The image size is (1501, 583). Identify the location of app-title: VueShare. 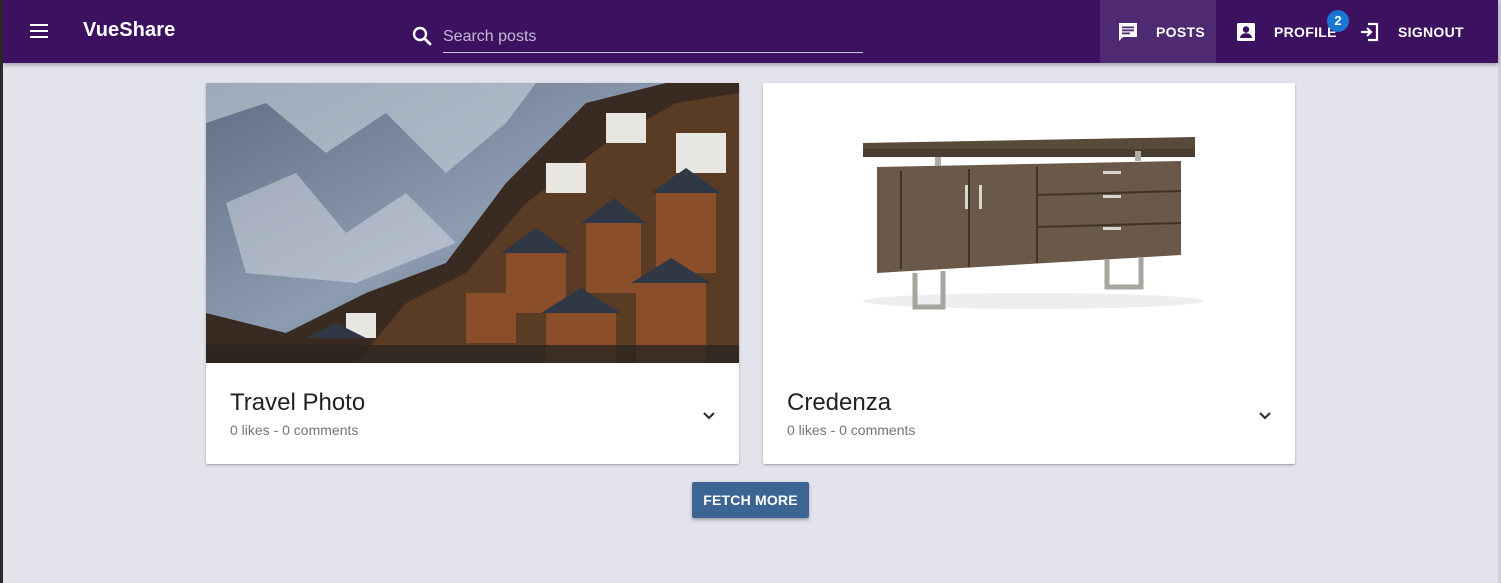
(129, 30).